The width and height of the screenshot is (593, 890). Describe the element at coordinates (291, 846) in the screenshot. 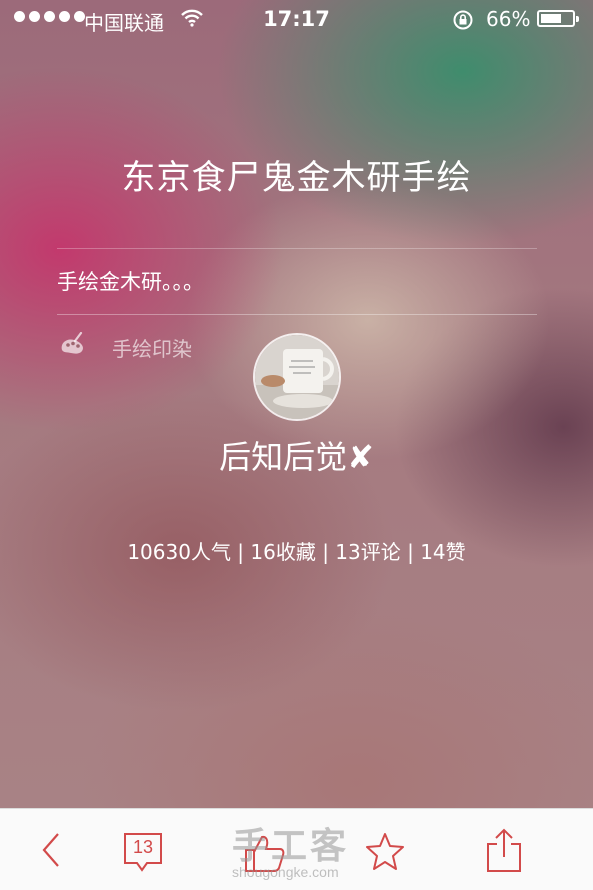

I see `watermark: 手工客` at that location.